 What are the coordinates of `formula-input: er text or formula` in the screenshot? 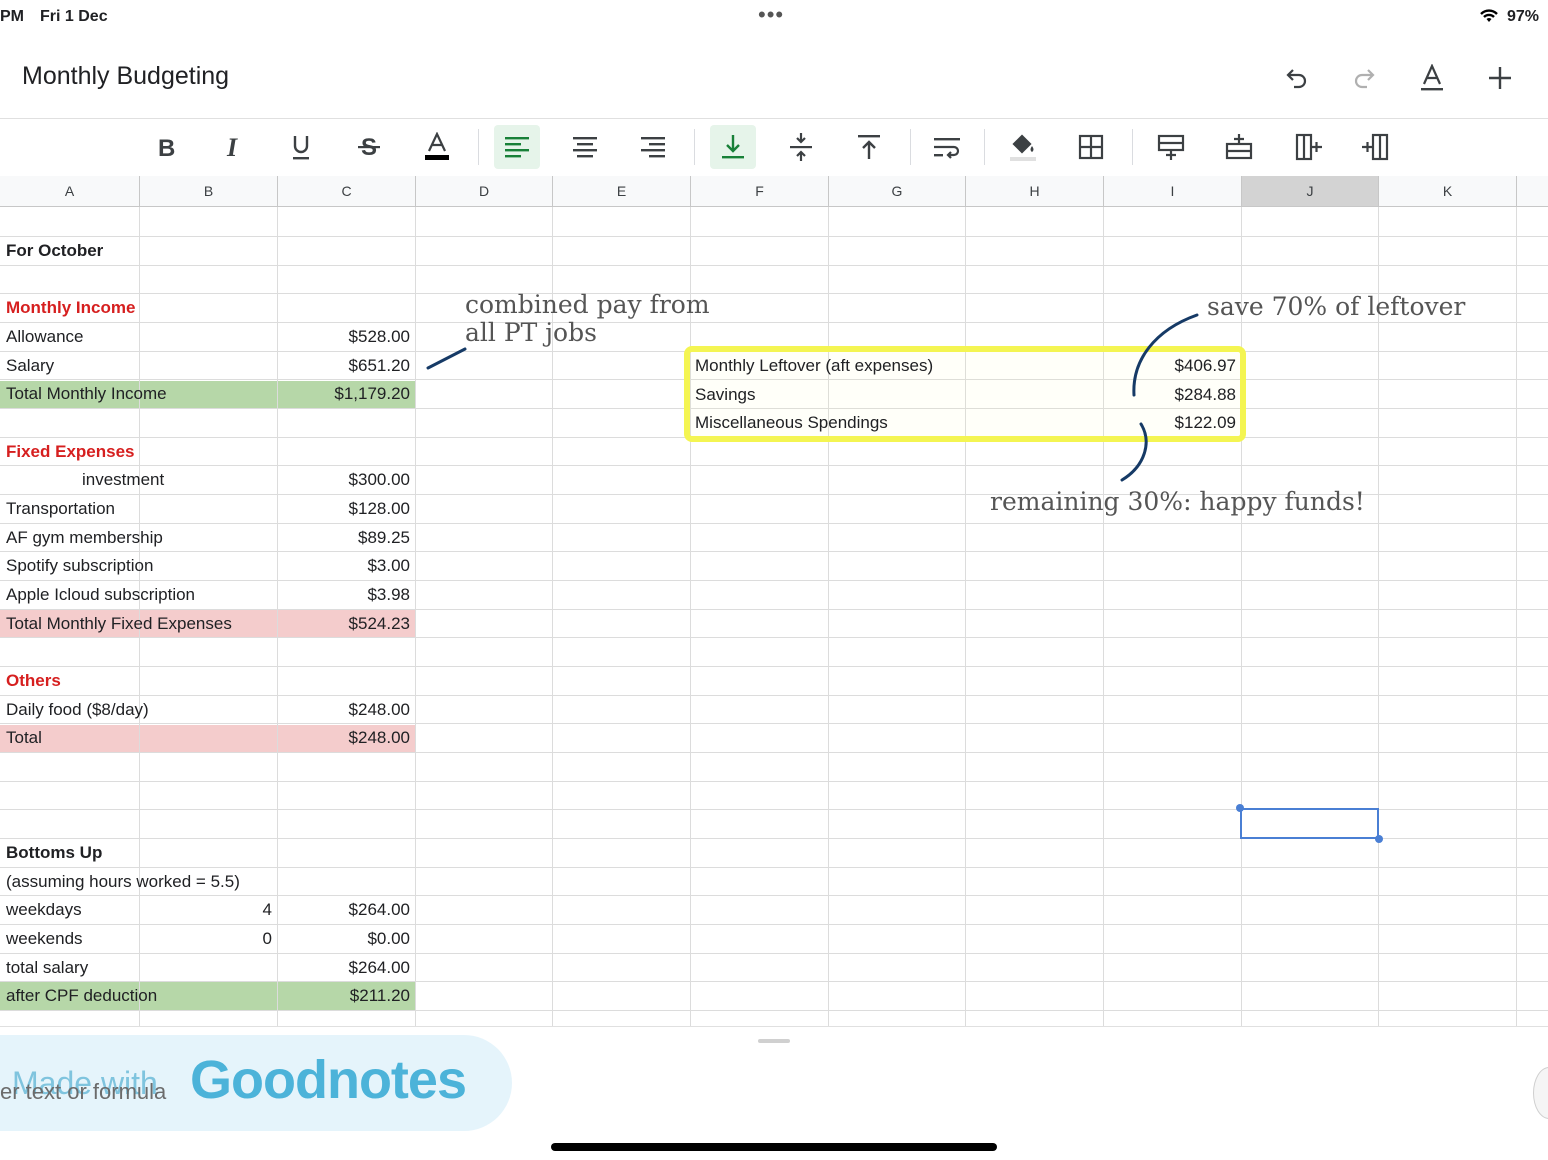 It's located at (83, 1092).